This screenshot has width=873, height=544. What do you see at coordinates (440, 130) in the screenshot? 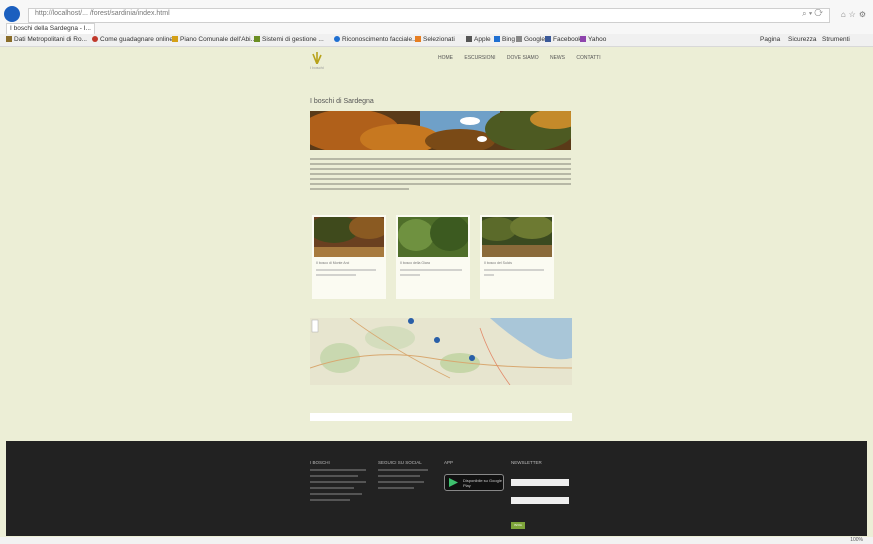
I see `hero-image` at bounding box center [440, 130].